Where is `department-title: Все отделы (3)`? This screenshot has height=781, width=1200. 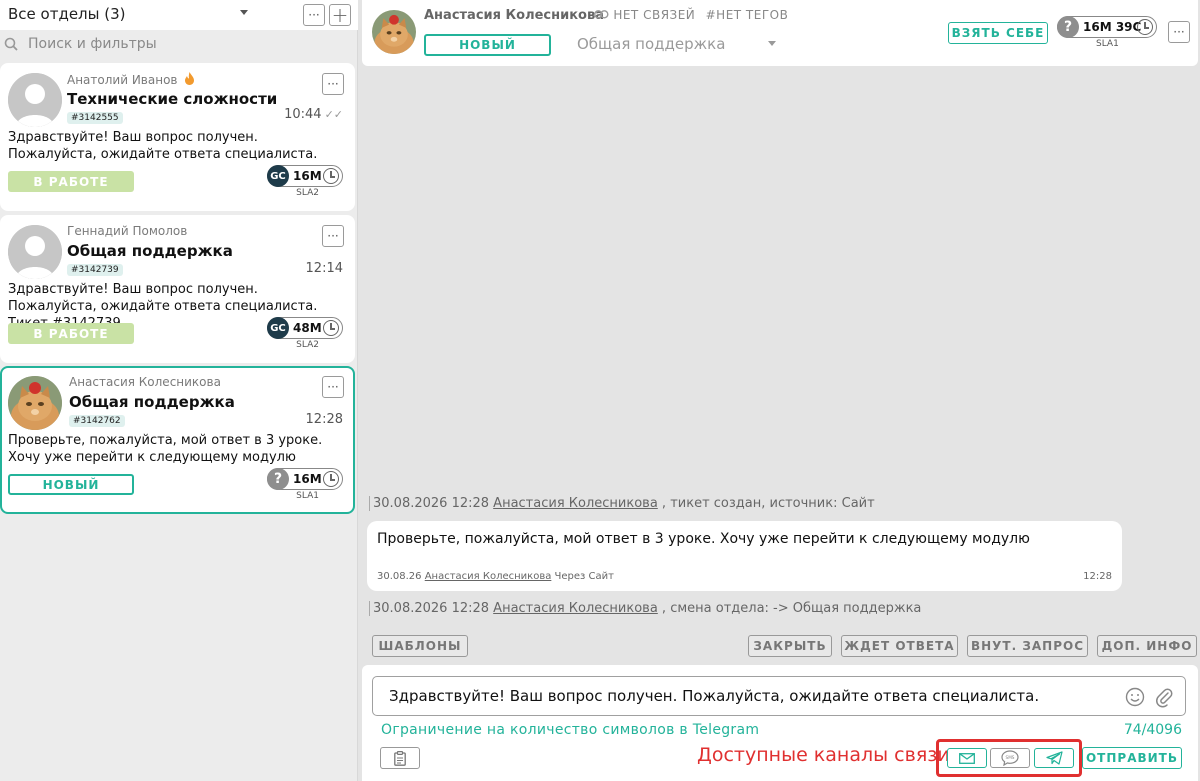
department-title: Все отделы (3) is located at coordinates (67, 14).